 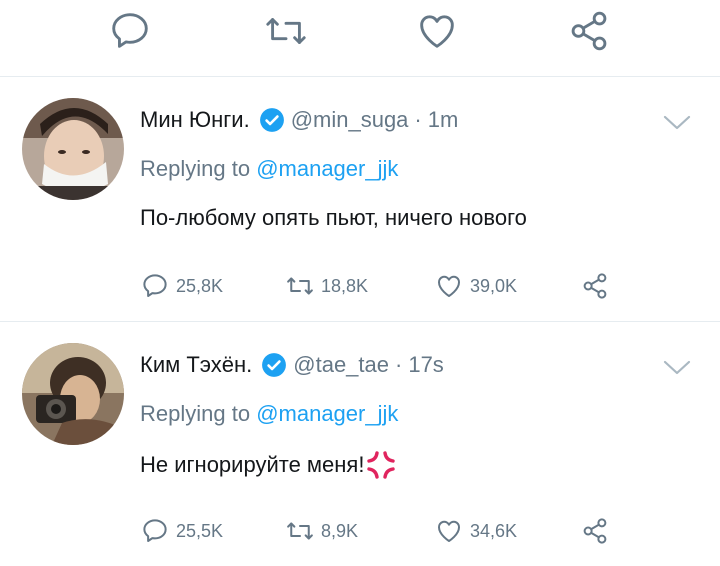 I want to click on retweet-button: 18,8K, so click(x=326, y=286).